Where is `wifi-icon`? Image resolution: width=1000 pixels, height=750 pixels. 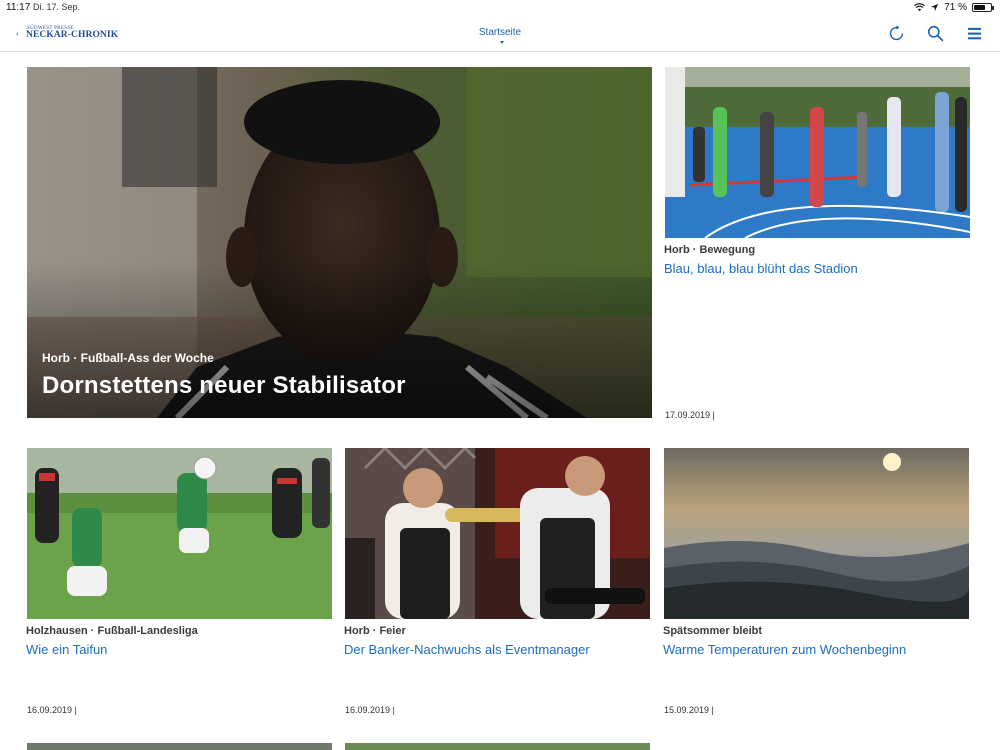 wifi-icon is located at coordinates (920, 7).